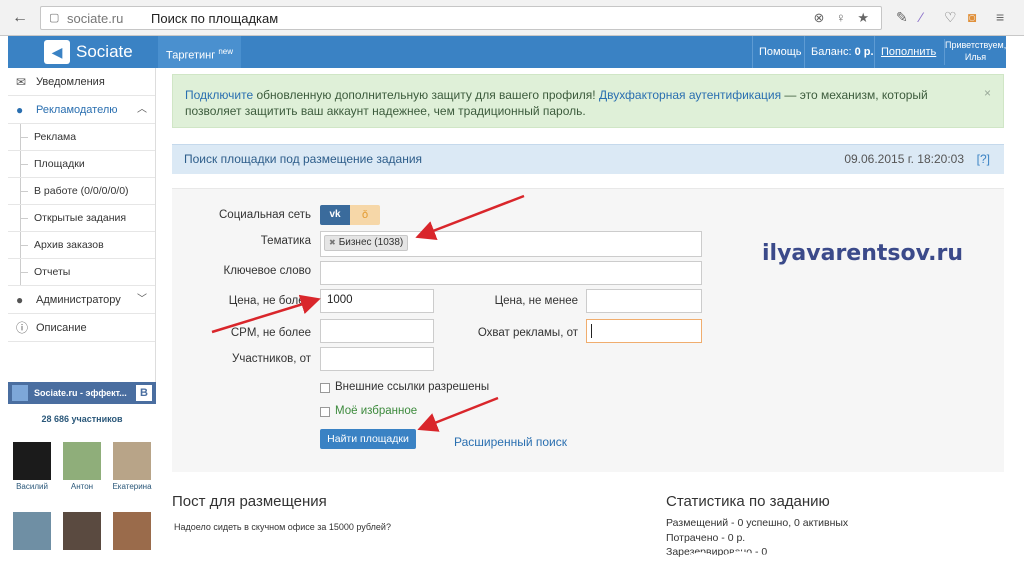 This screenshot has height=567, width=1024. I want to click on targeting-link: Таргетинг new, so click(200, 52).